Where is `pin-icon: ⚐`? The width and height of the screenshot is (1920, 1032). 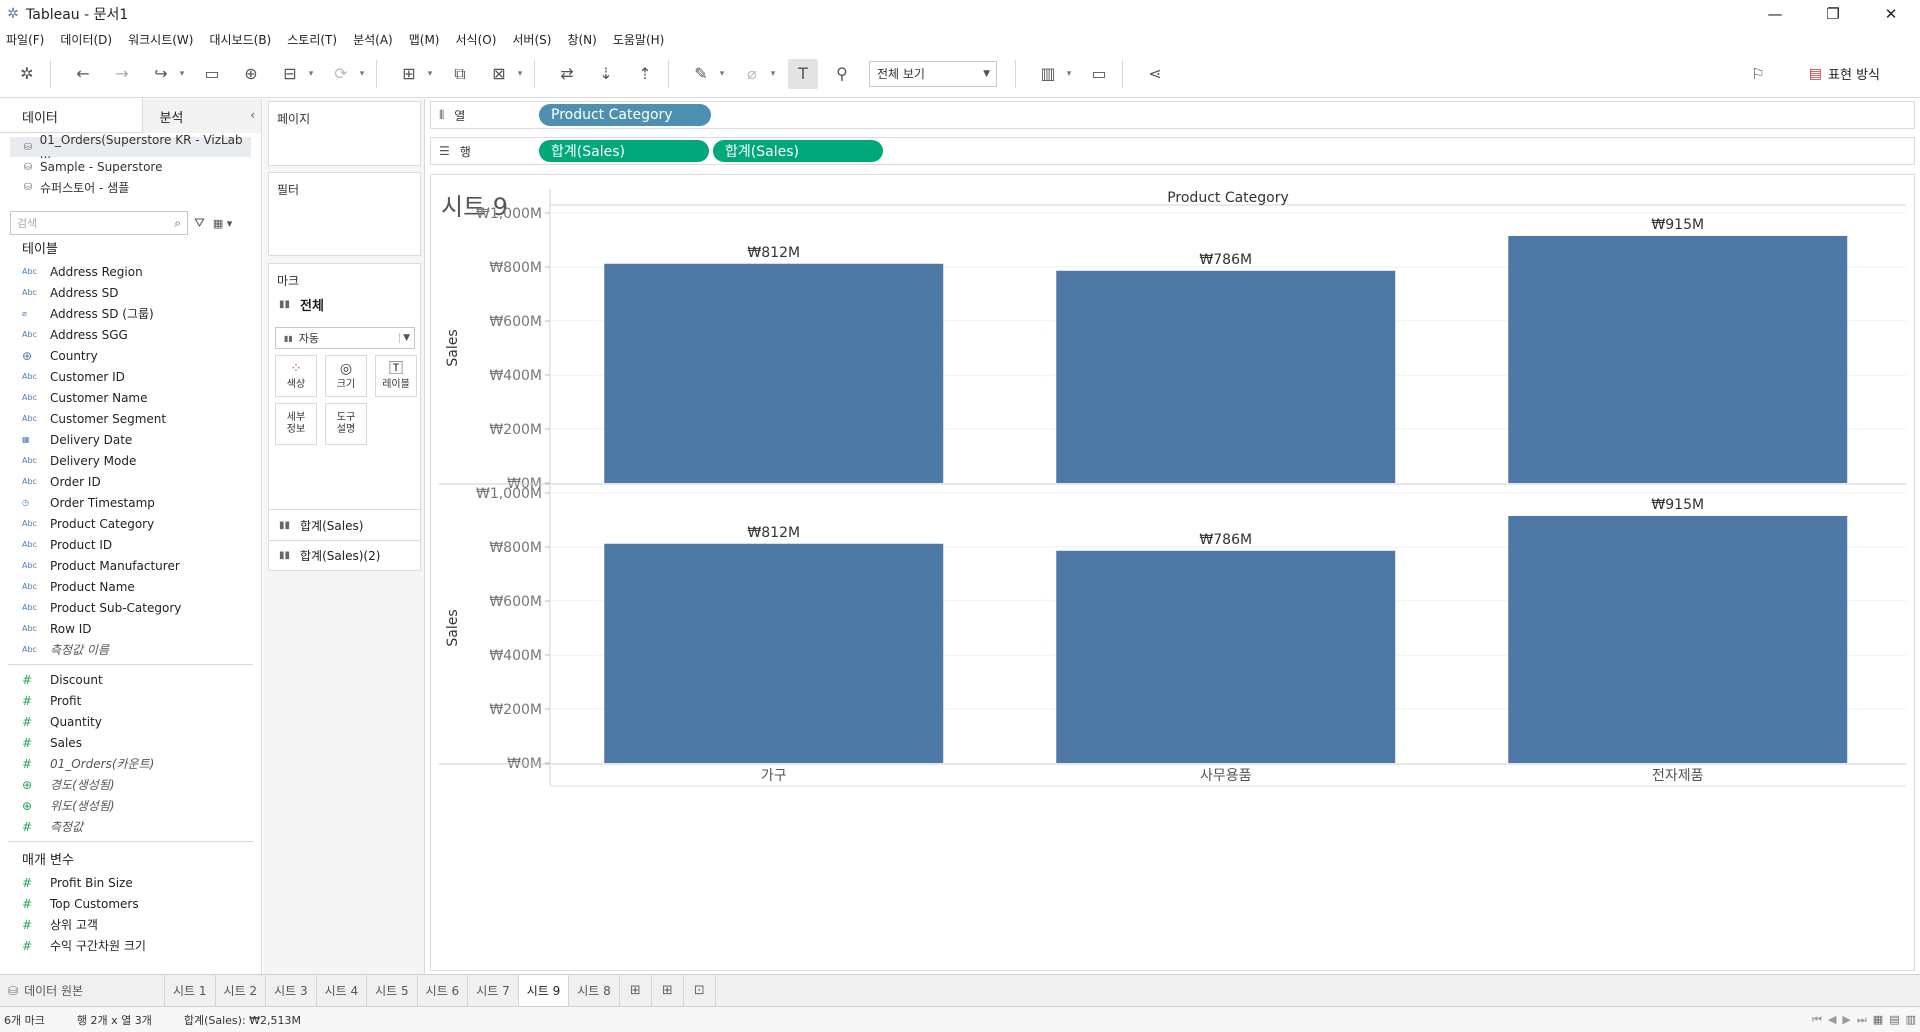
pin-icon: ⚐ is located at coordinates (1758, 74).